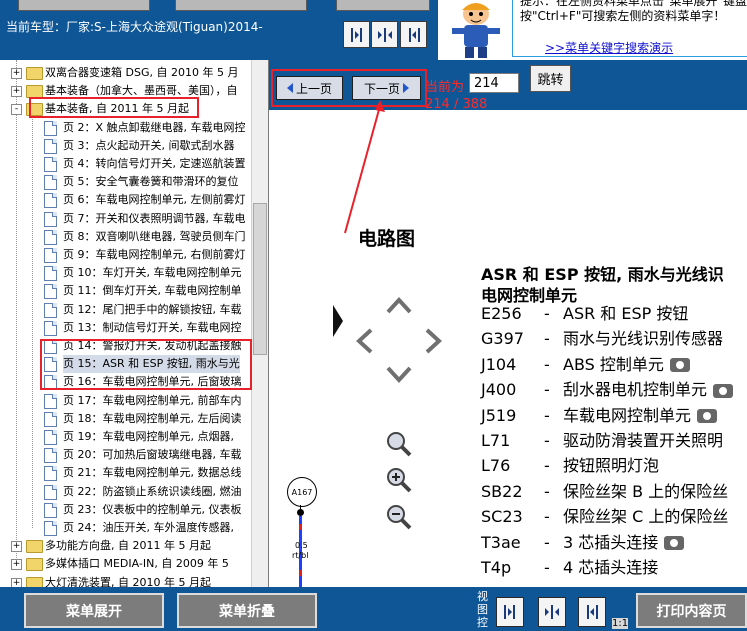  I want to click on chevron-left-icon, so click(364, 341).